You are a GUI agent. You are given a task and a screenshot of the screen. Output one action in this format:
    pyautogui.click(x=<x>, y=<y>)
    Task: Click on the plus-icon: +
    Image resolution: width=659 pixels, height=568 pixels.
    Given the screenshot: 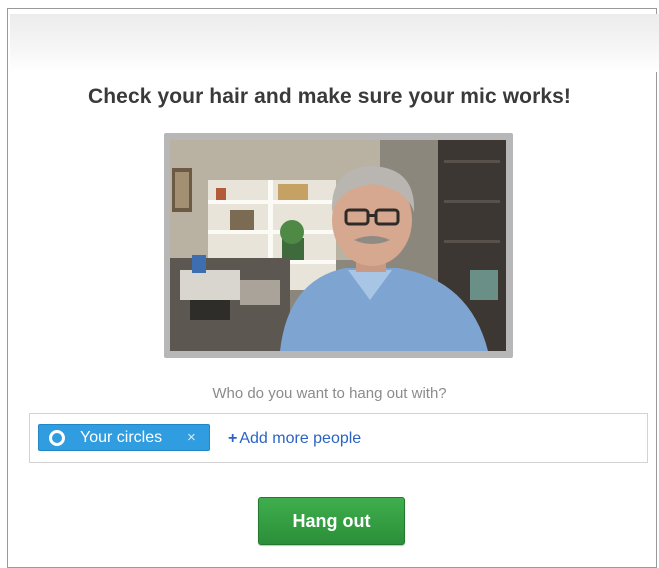 What is the action you would take?
    pyautogui.click(x=233, y=438)
    